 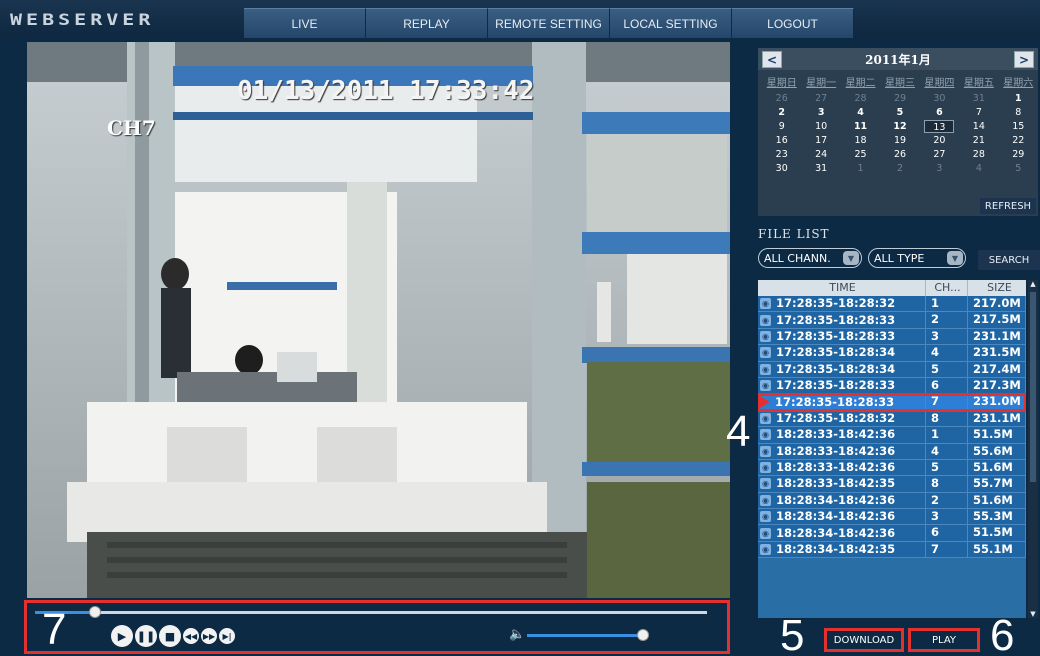 What do you see at coordinates (170, 636) in the screenshot?
I see `stop-icon: ■` at bounding box center [170, 636].